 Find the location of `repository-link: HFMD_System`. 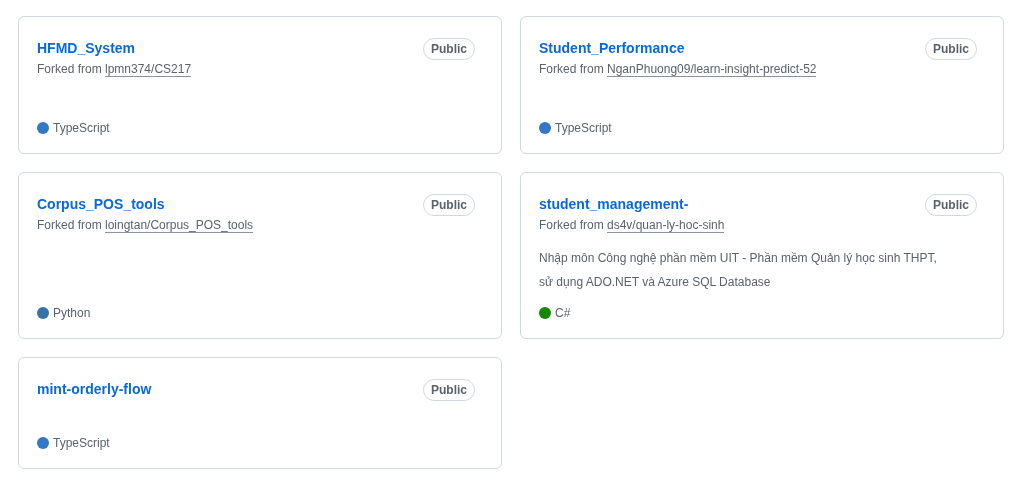

repository-link: HFMD_System is located at coordinates (86, 48).